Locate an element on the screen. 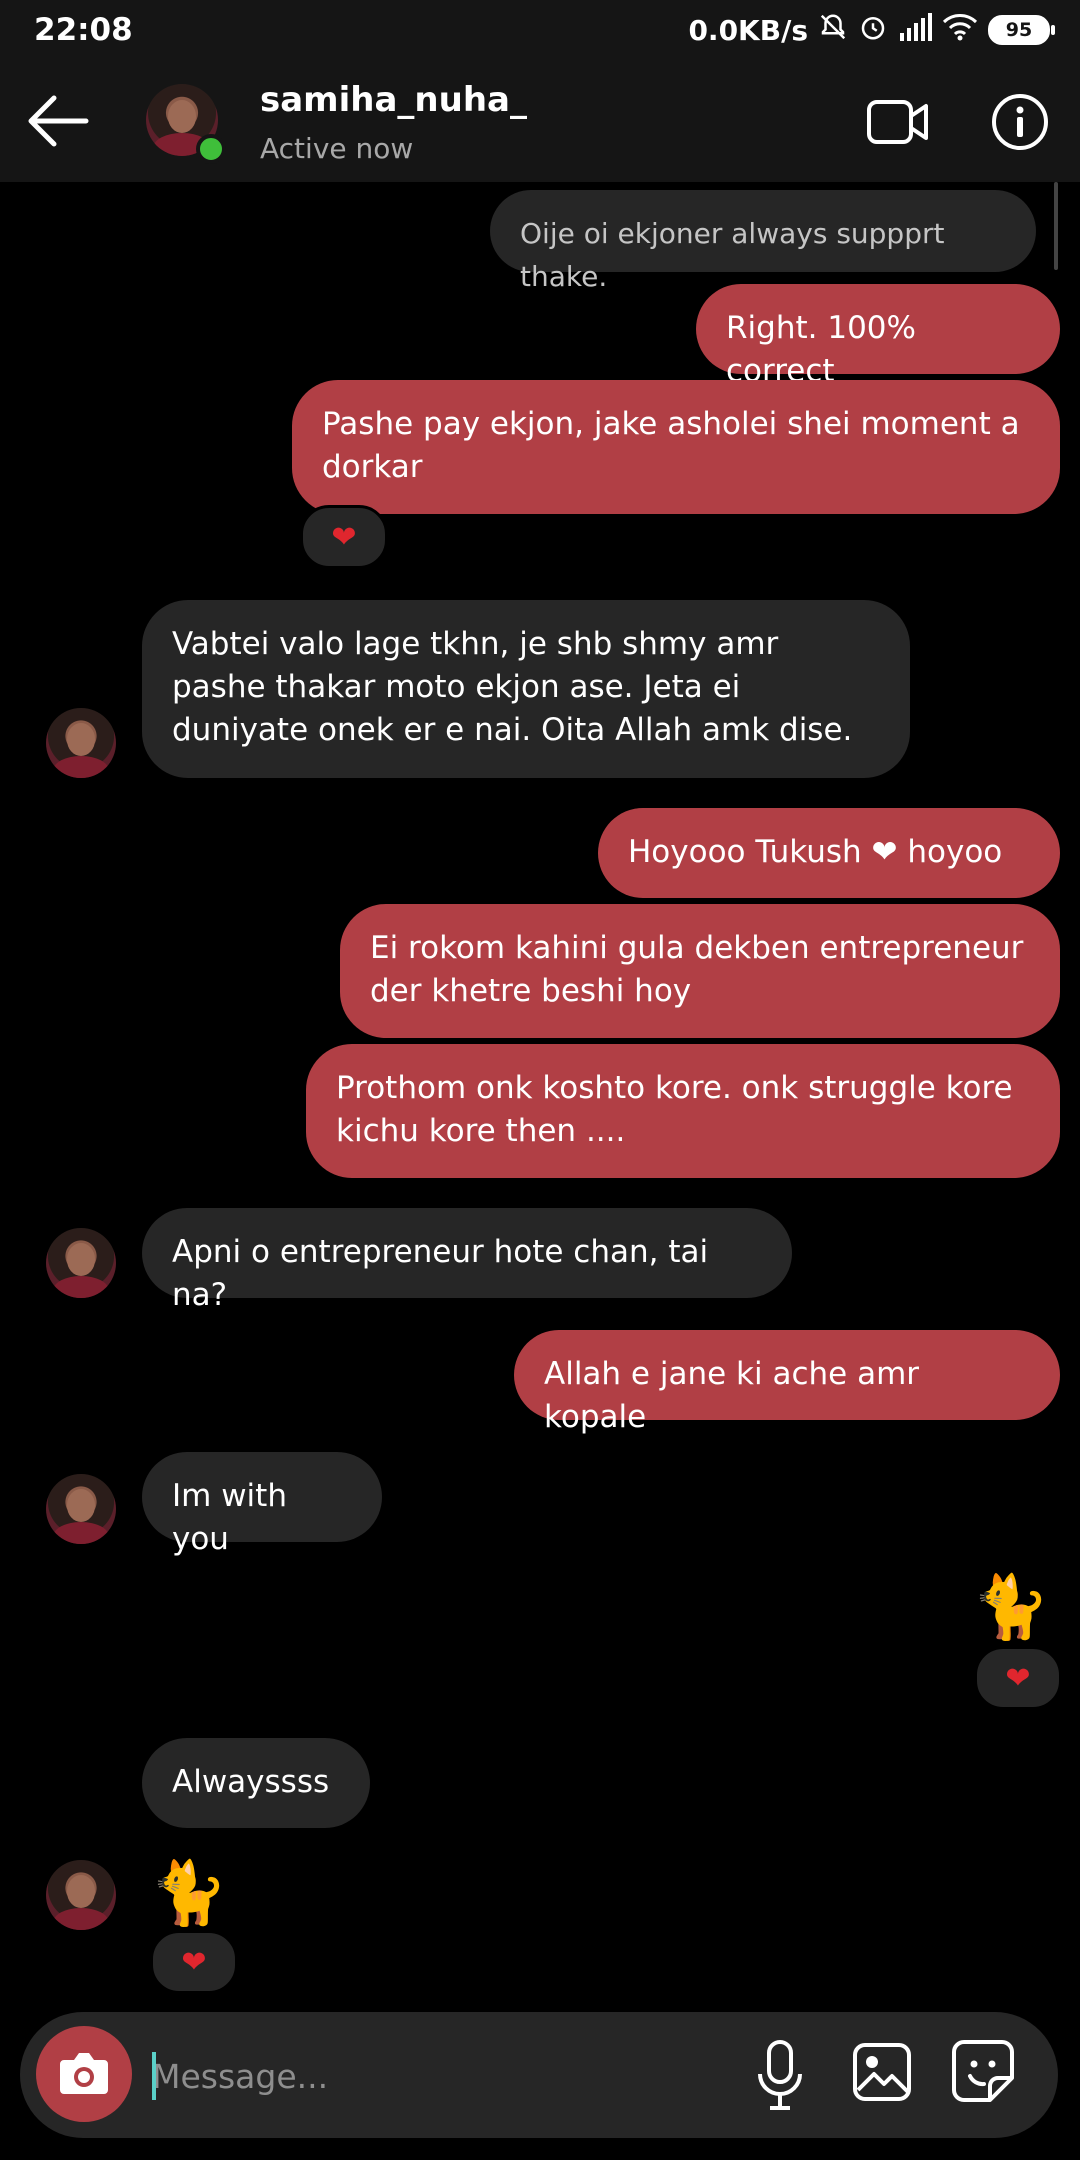  chat-header: samiha_nuha_ Active now is located at coordinates (540, 121).